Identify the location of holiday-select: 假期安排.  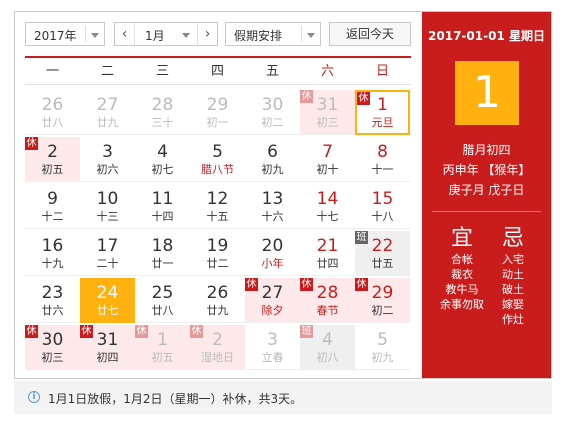
(273, 34).